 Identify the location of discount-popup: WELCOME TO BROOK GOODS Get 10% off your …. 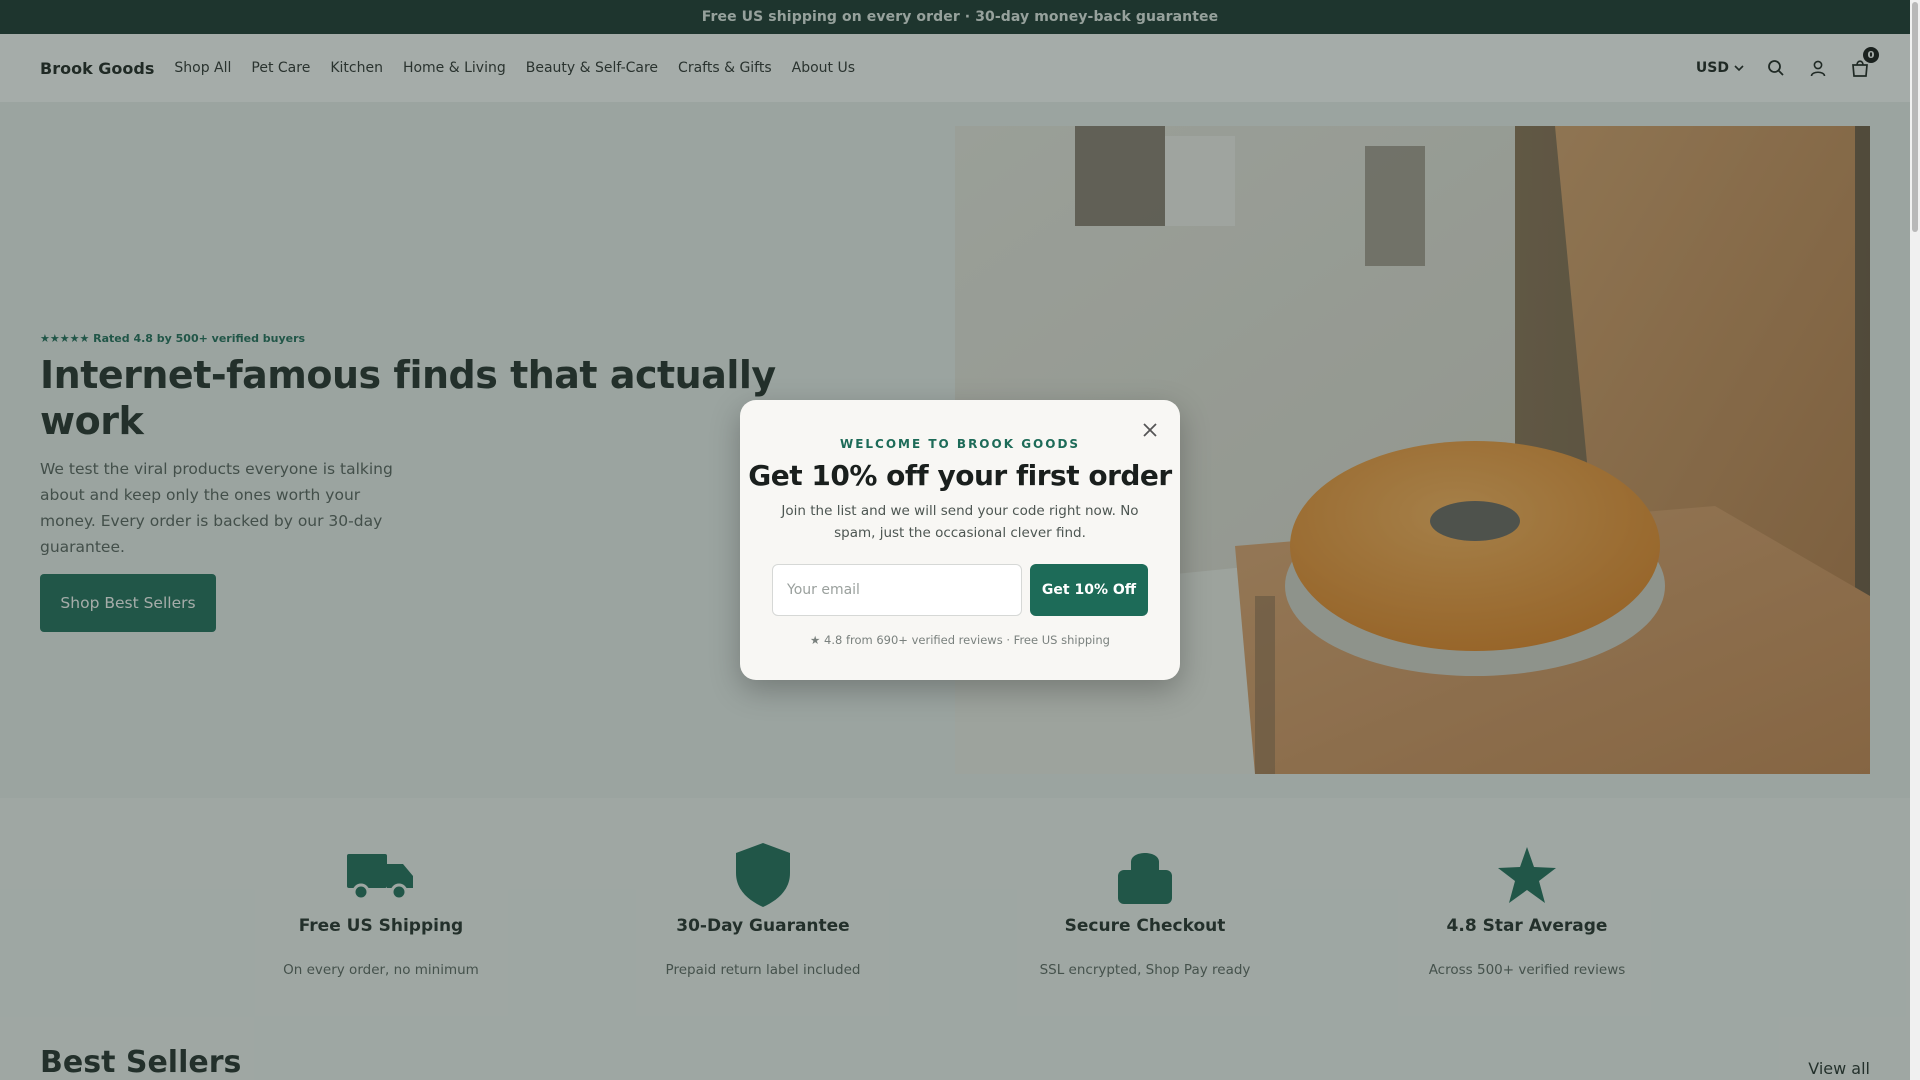
(960, 540).